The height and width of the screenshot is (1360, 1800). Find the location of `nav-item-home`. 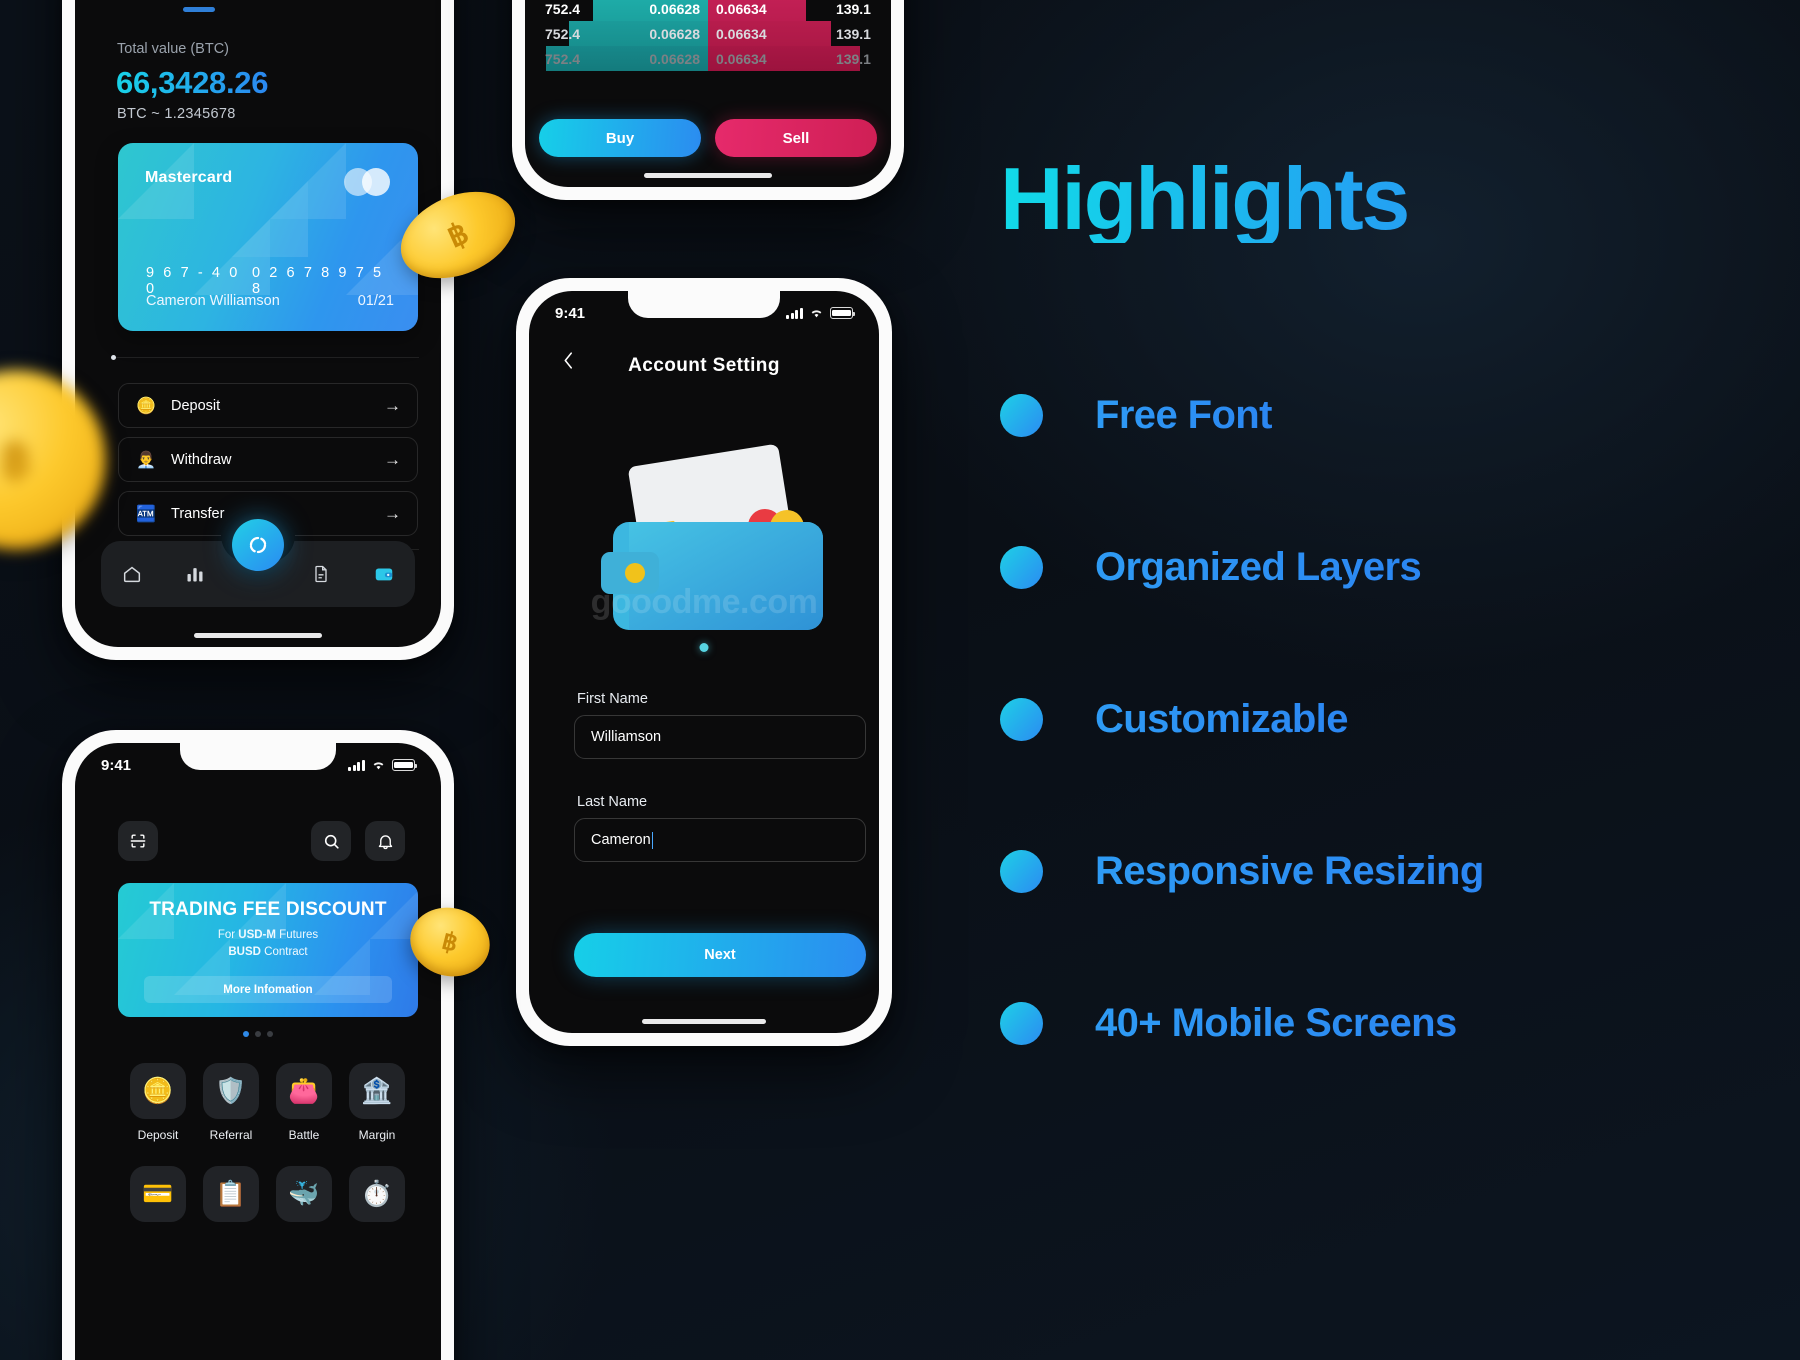

nav-item-home is located at coordinates (132, 574).